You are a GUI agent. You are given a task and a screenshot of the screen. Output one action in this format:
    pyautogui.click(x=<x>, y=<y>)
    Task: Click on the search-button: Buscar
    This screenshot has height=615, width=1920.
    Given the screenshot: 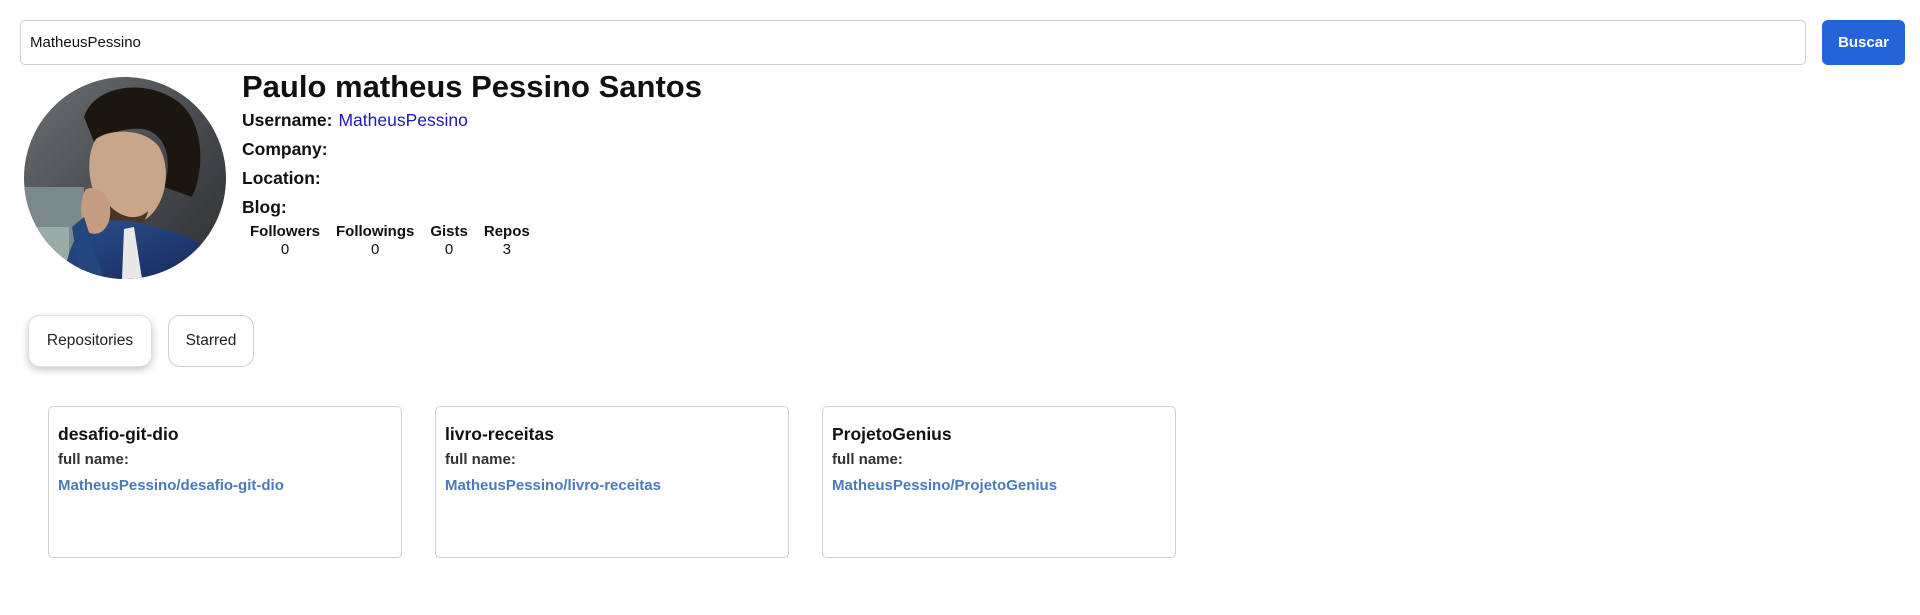 What is the action you would take?
    pyautogui.click(x=1863, y=42)
    